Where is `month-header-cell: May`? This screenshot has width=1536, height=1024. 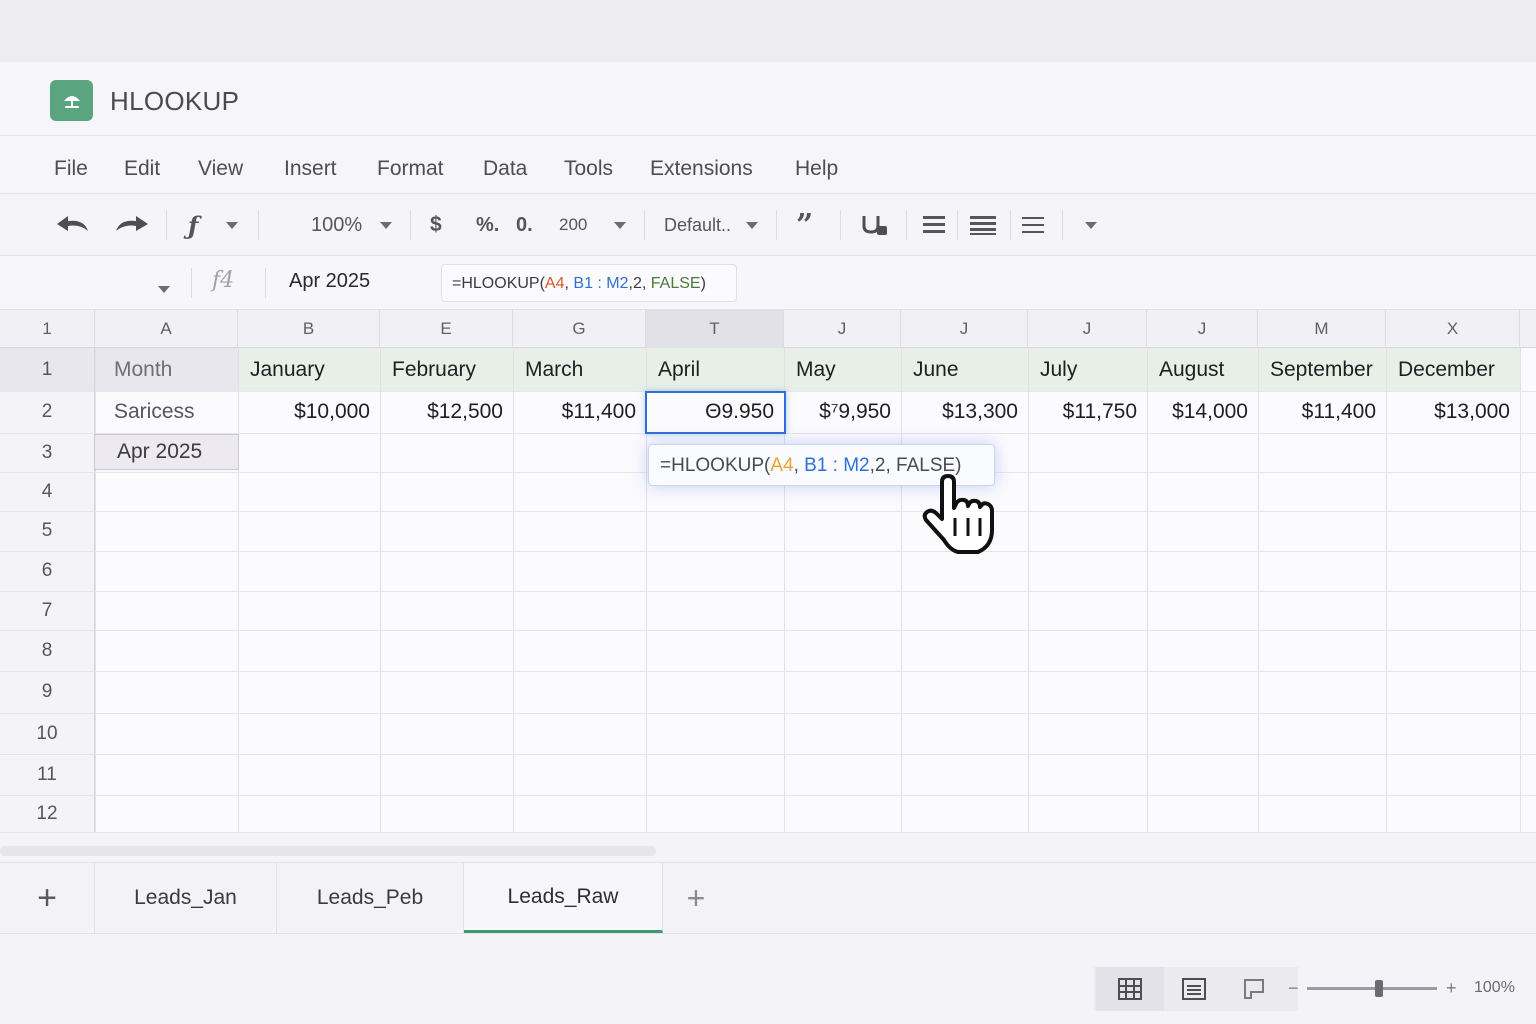
month-header-cell: May is located at coordinates (816, 369).